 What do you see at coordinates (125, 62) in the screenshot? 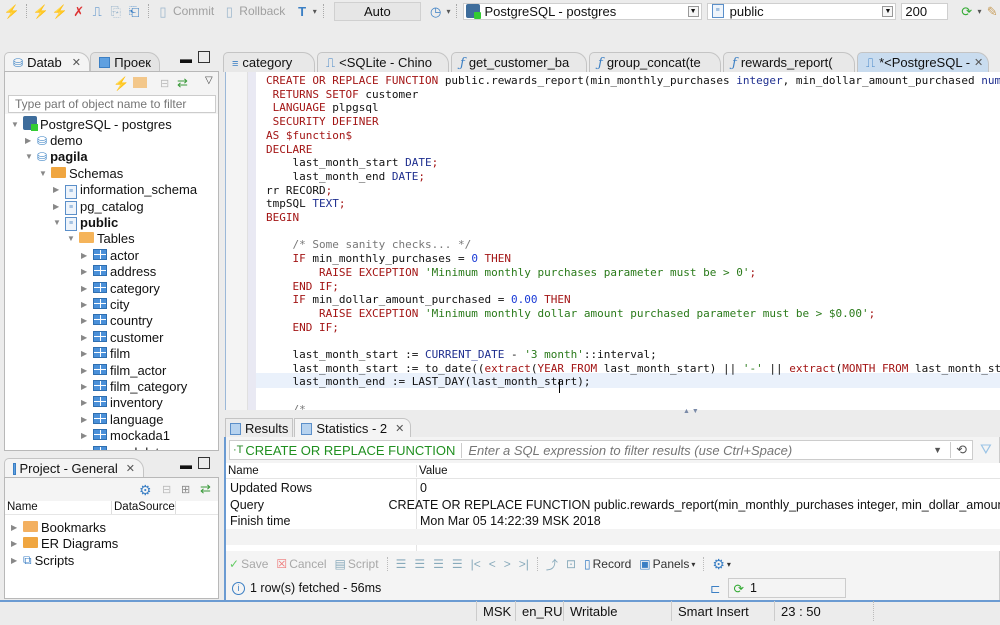
I see `tab-projects: Проек` at bounding box center [125, 62].